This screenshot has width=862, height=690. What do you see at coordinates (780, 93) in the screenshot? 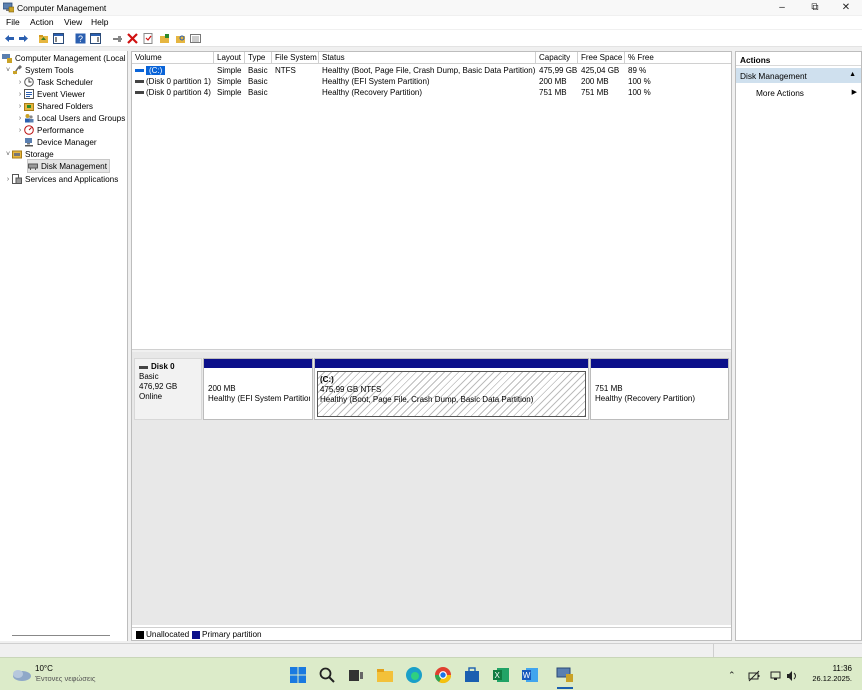
I see `more-actions-item: More Actions` at bounding box center [780, 93].